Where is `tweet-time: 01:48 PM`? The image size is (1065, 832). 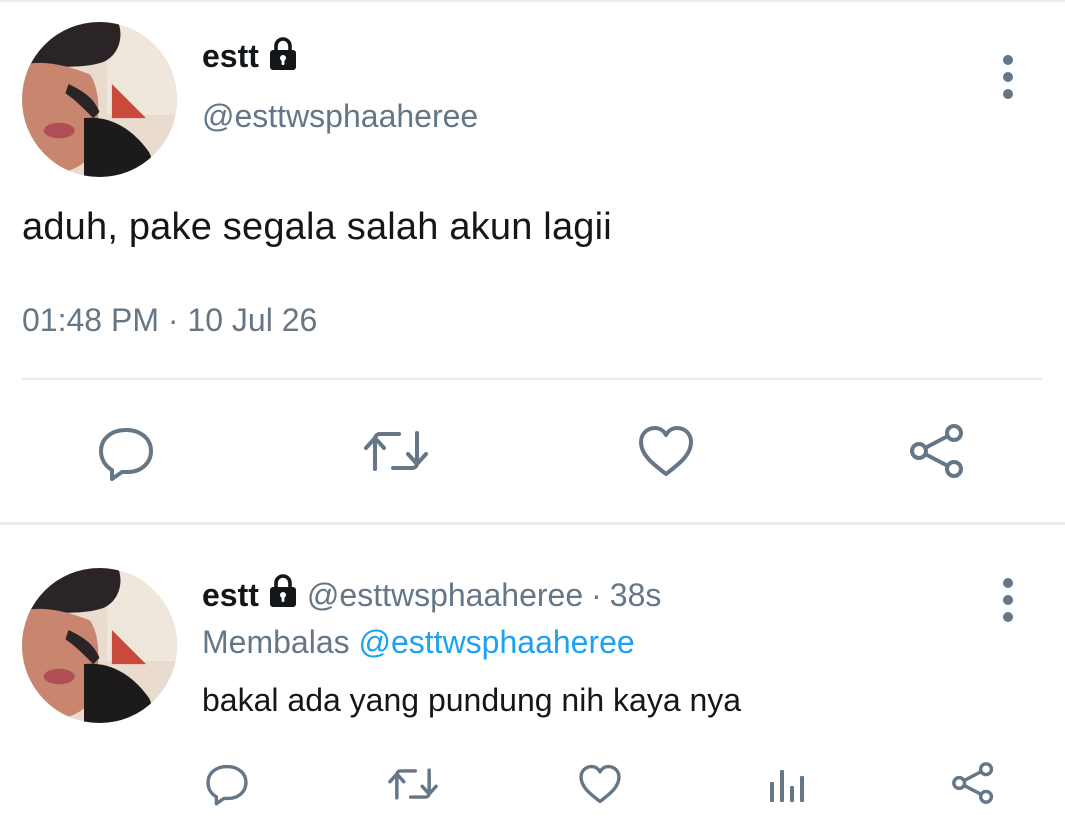
tweet-time: 01:48 PM is located at coordinates (90, 320).